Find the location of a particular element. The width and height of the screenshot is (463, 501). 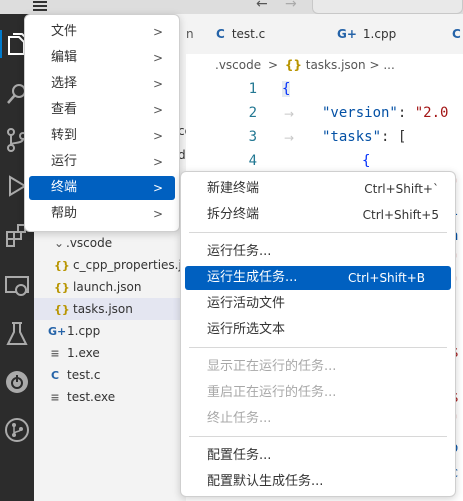

menu-item-selection: 选择 > is located at coordinates (102, 84).